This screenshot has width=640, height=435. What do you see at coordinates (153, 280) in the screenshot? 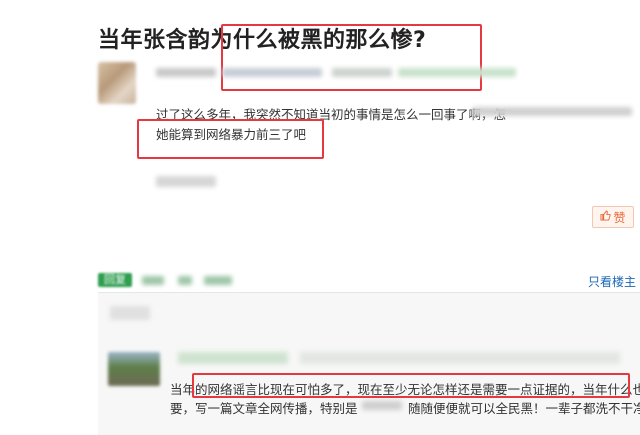
I see `share-action-blurred` at bounding box center [153, 280].